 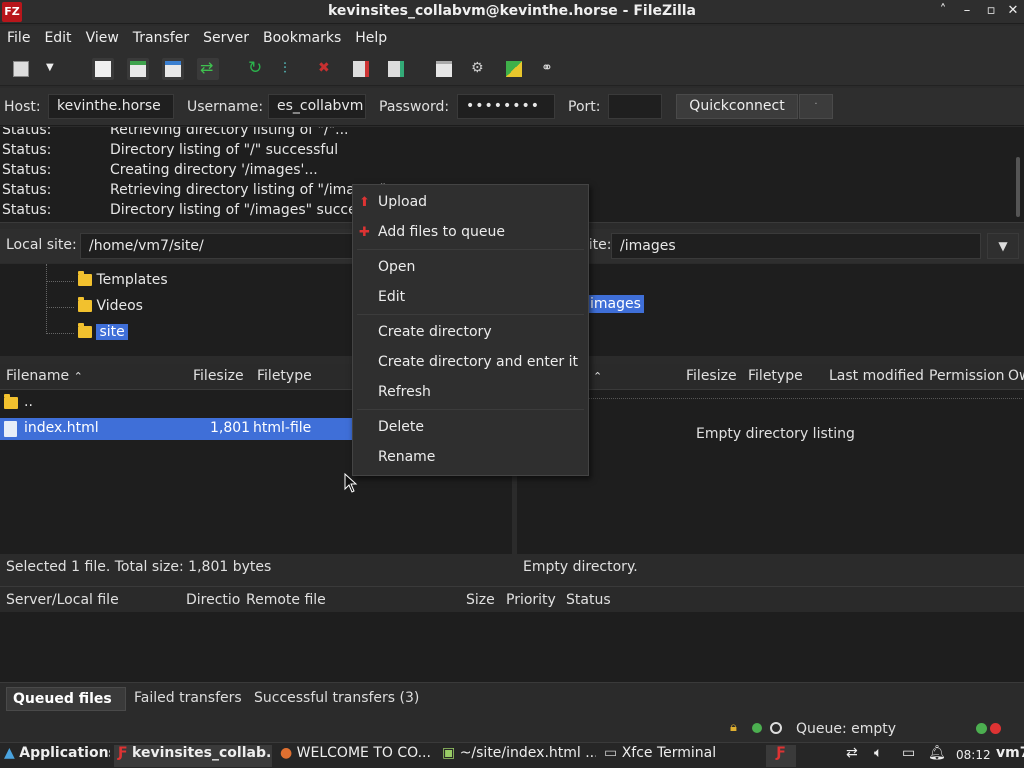 What do you see at coordinates (470, 393) in the screenshot?
I see `menu-item-refresh: Refresh` at bounding box center [470, 393].